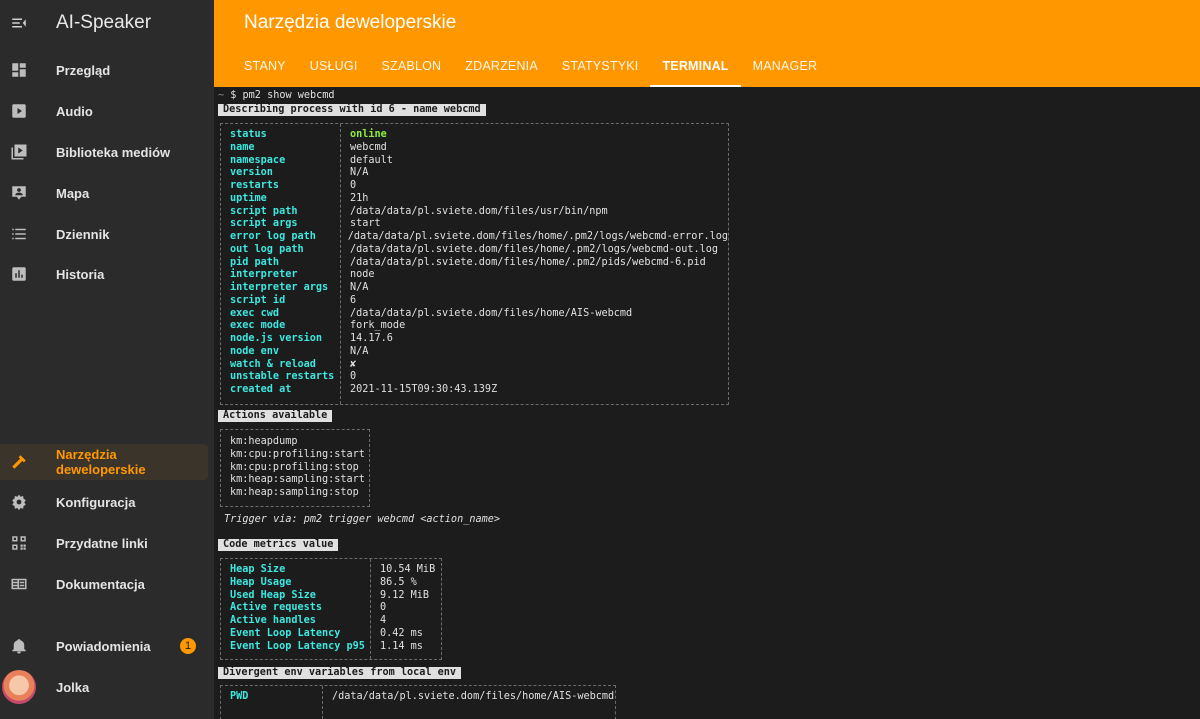  I want to click on table-row: Heap Usage 86.5 %, so click(331, 583).